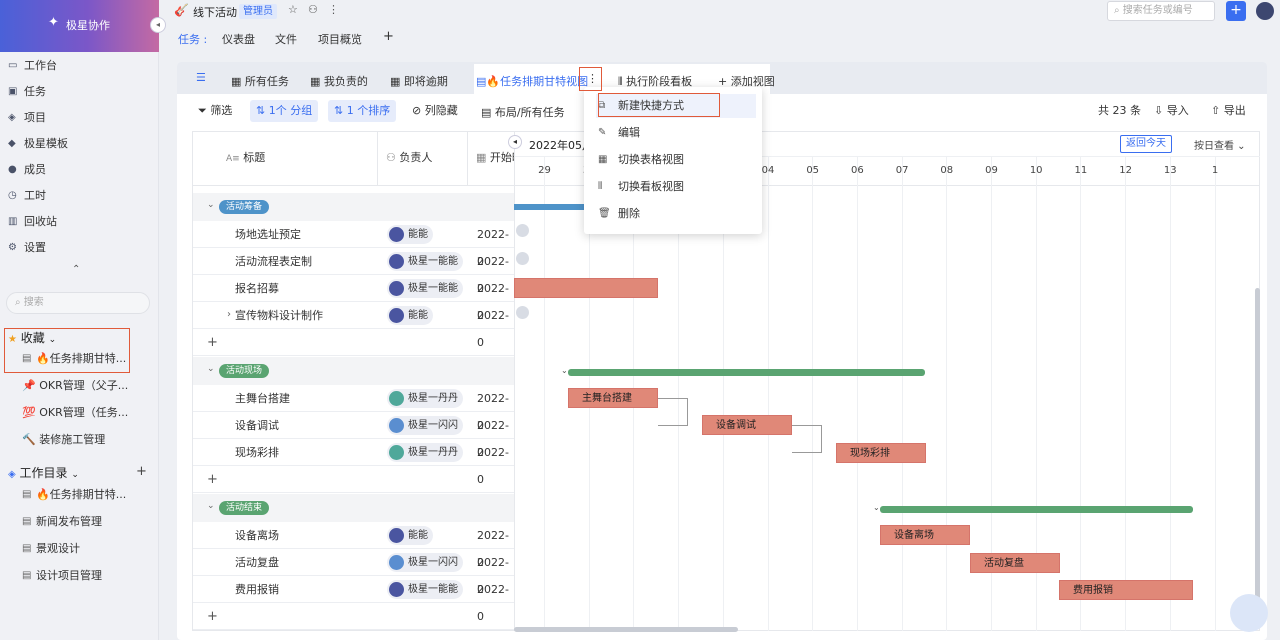  Describe the element at coordinates (1236, 11) in the screenshot. I see `create-button: +` at that location.